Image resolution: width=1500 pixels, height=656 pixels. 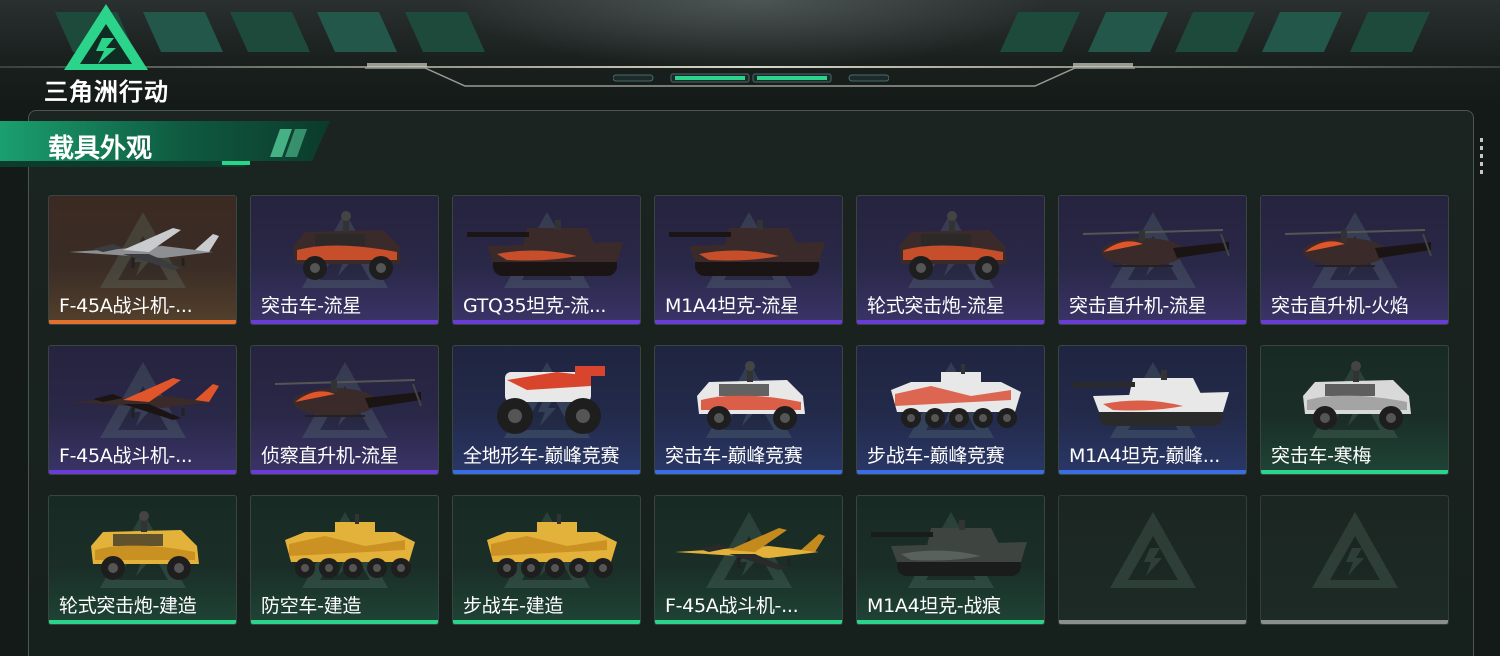 I want to click on skin-card: 突击车-流星, so click(x=344, y=260).